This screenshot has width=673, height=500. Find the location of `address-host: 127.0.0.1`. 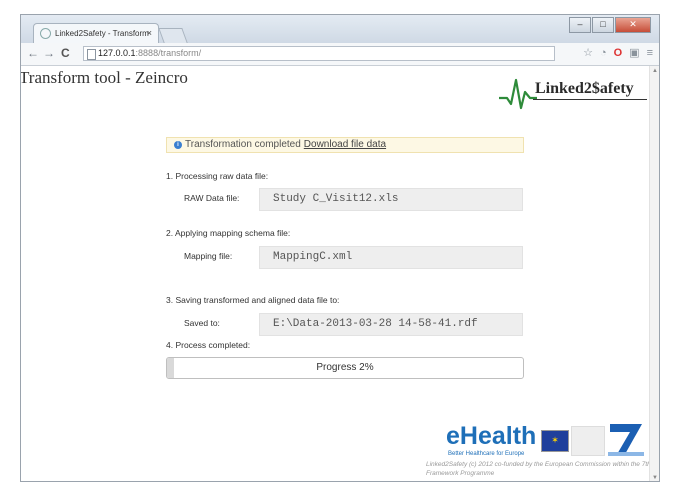

address-host: 127.0.0.1 is located at coordinates (117, 53).